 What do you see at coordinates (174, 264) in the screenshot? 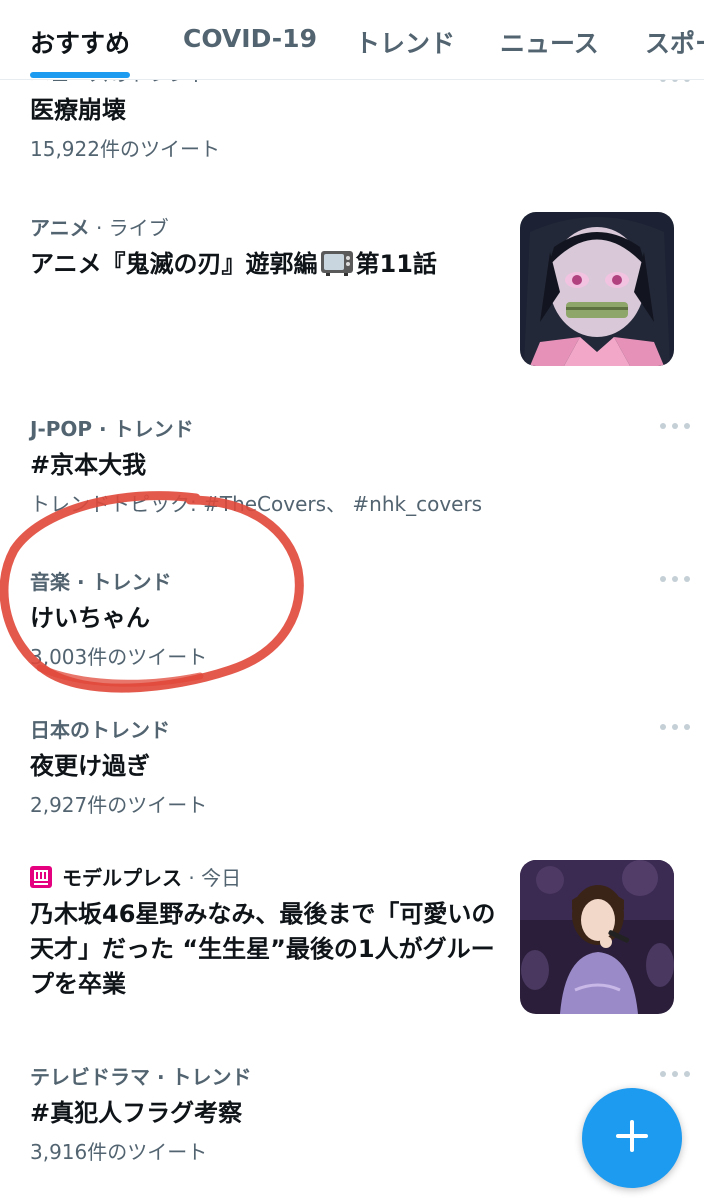
I see `trend-title: アニメ『鬼滅の刃』遊郭編` at bounding box center [174, 264].